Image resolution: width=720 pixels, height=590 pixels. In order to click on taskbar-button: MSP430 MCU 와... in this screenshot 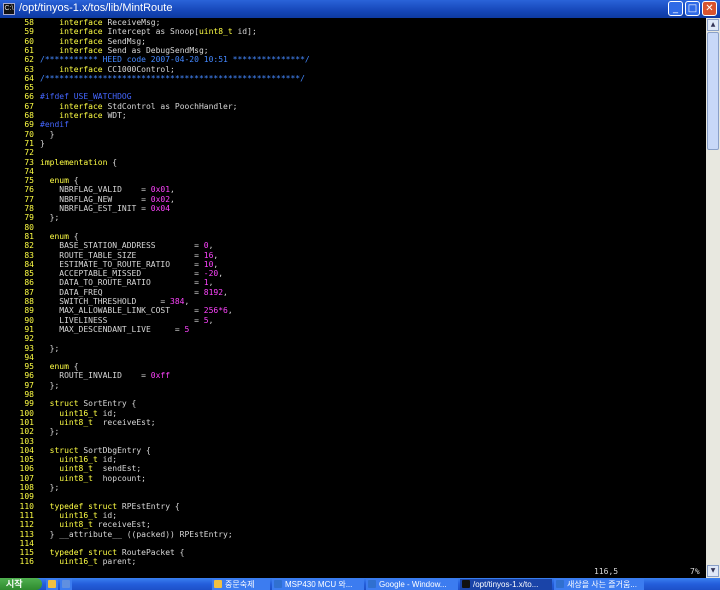, I will do `click(318, 584)`.